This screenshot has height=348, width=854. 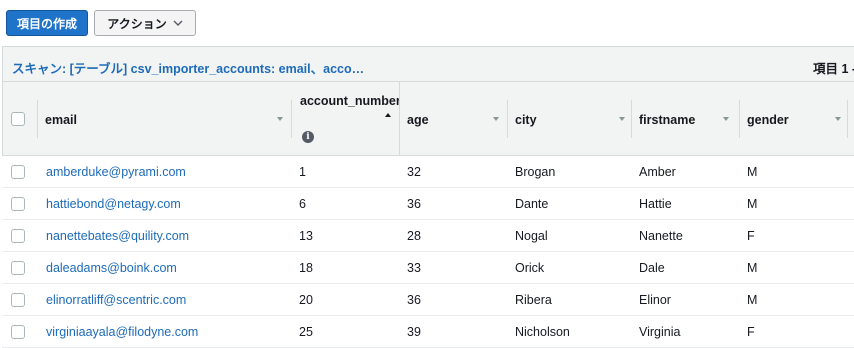 I want to click on column-header-label: city, so click(x=526, y=120).